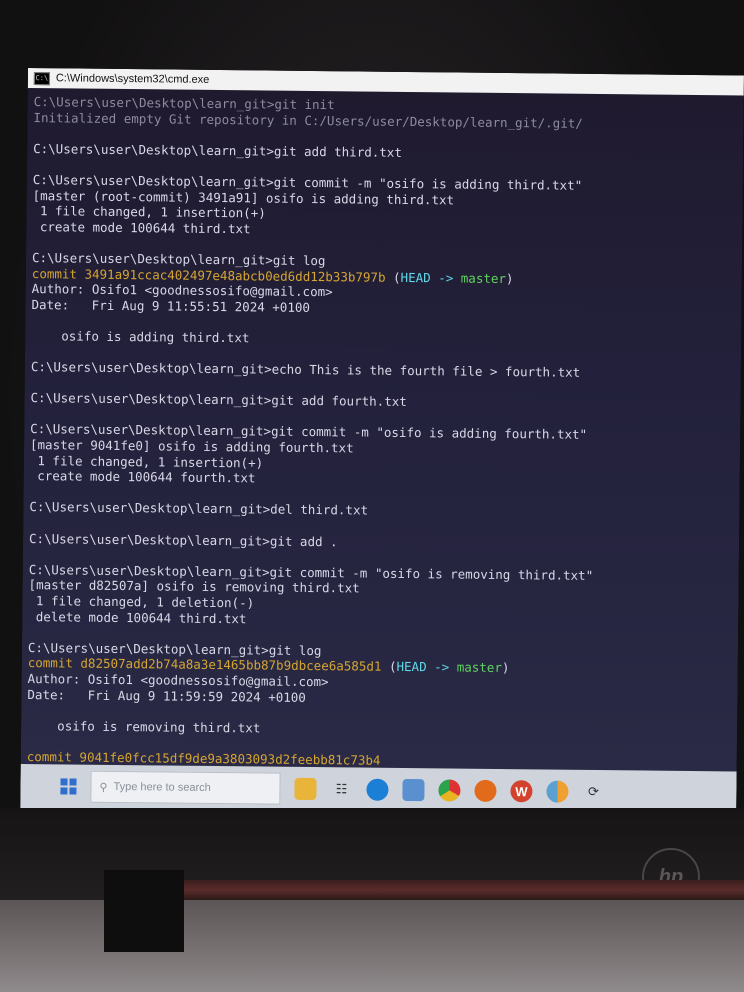 This screenshot has height=992, width=744. What do you see at coordinates (449, 790) in the screenshot?
I see `chrome-icon` at bounding box center [449, 790].